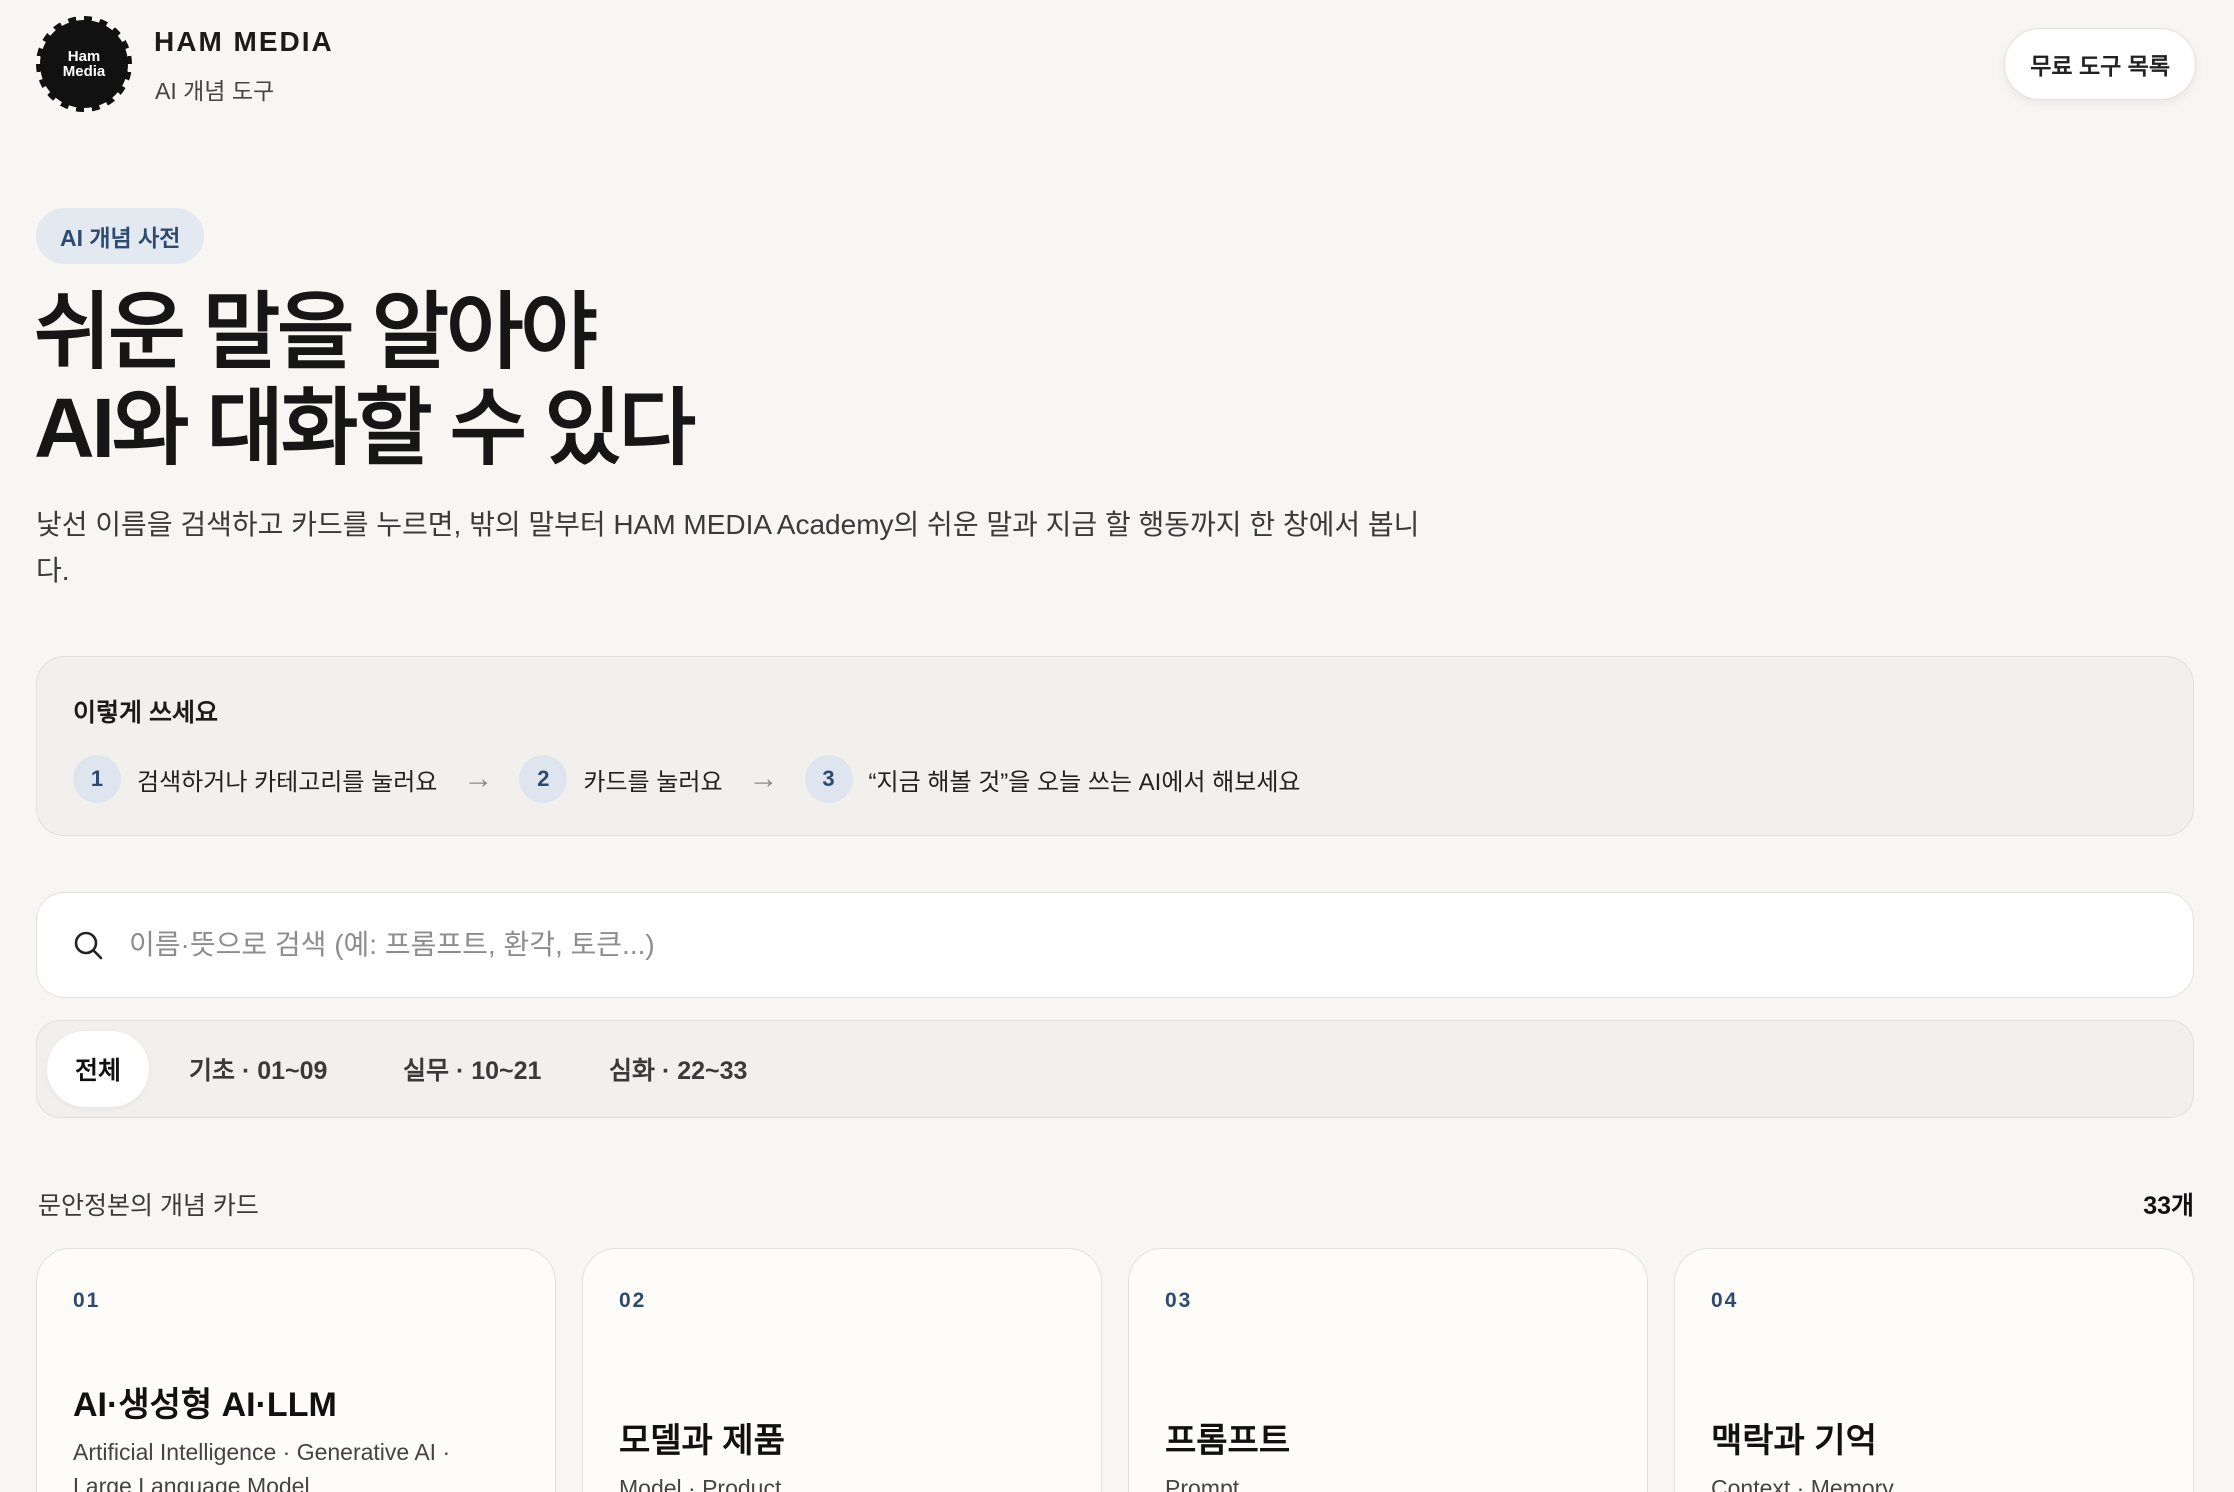 Image resolution: width=2234 pixels, height=1492 pixels. I want to click on page-title-line-1: 쉬운 말을 알아야, so click(316, 332).